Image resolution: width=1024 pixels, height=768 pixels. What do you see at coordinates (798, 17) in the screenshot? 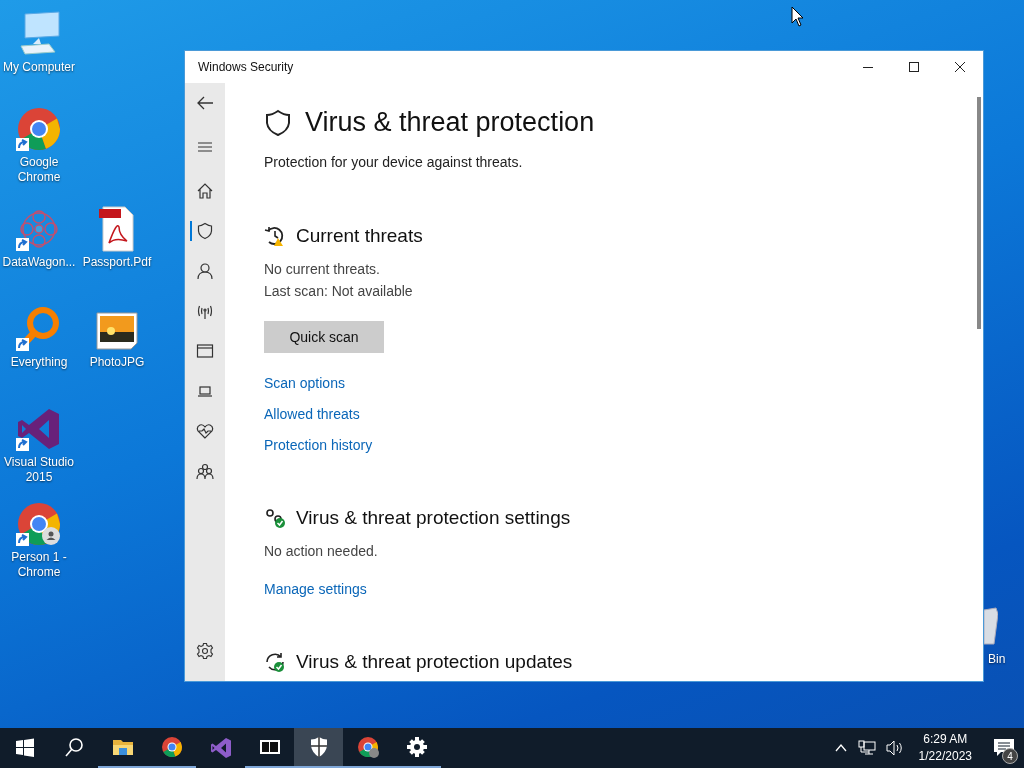
I see `mouse-cursor-icon` at bounding box center [798, 17].